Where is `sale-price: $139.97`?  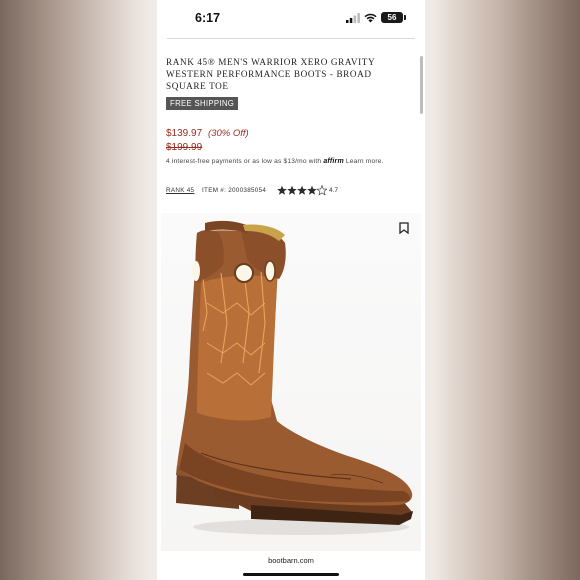 sale-price: $139.97 is located at coordinates (184, 133).